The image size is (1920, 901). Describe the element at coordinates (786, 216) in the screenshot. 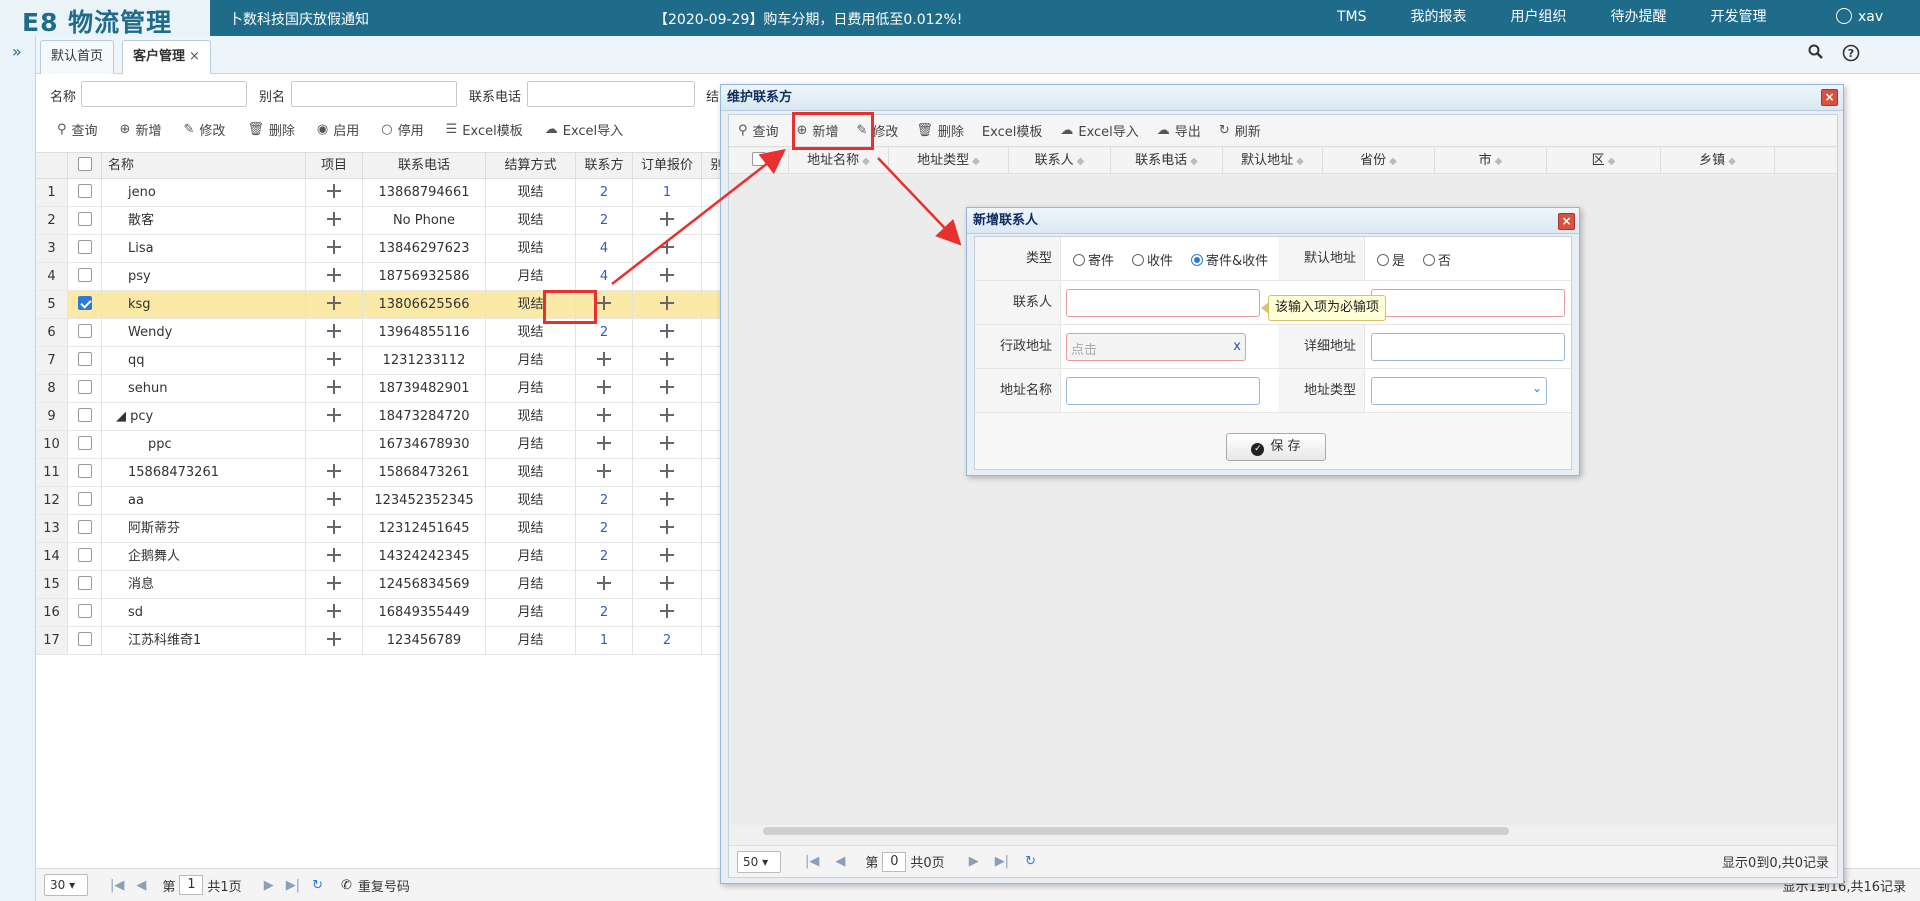

I see `annotation-arrows` at that location.